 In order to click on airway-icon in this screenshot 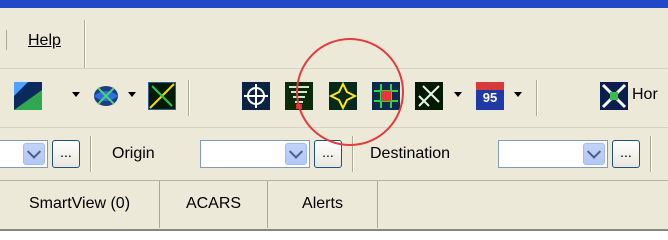, I will do `click(429, 96)`.